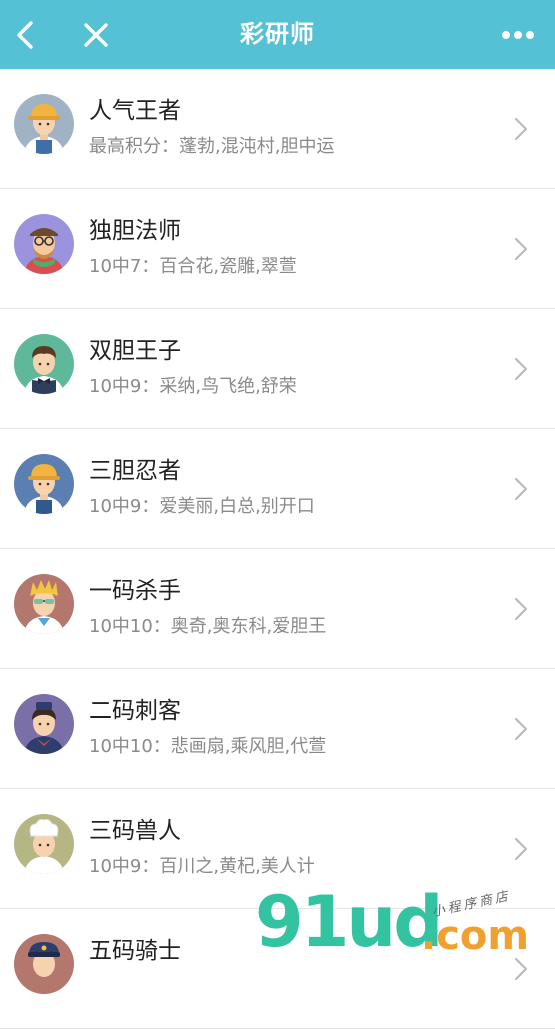 This screenshot has height=1029, width=555. Describe the element at coordinates (193, 386) in the screenshot. I see `item-subtitle: 10中9：采纳,鸟飞绝,舒荣` at that location.